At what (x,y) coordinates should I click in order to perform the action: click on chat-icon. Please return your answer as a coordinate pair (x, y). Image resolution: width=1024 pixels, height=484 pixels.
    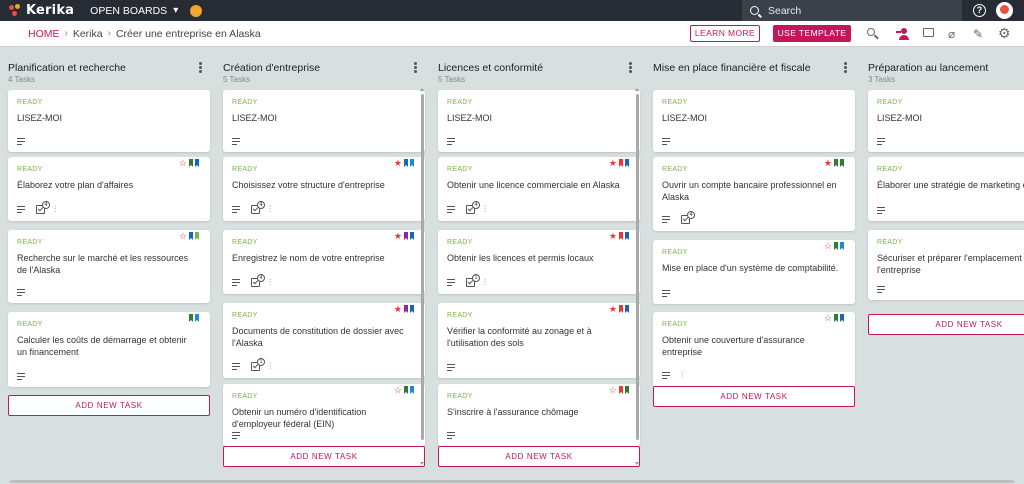
    Looking at the image, I should click on (929, 34).